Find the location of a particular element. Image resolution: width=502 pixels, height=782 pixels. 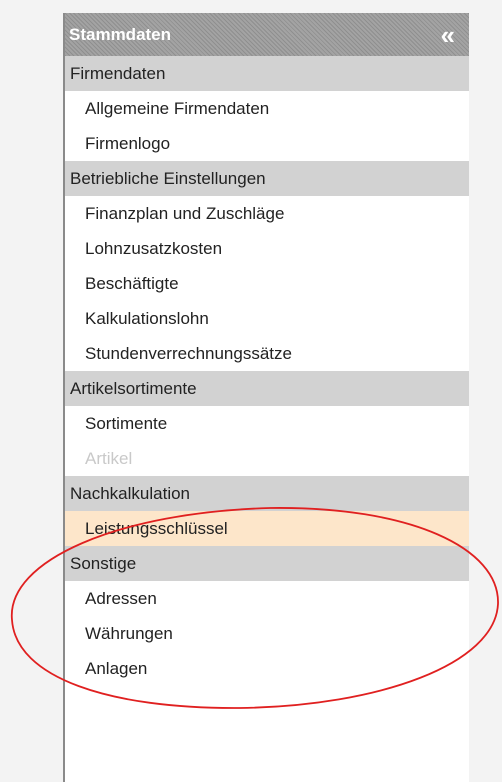

sidebar-item-leistungsschluessel: Leistungsschlüssel is located at coordinates (267, 528).